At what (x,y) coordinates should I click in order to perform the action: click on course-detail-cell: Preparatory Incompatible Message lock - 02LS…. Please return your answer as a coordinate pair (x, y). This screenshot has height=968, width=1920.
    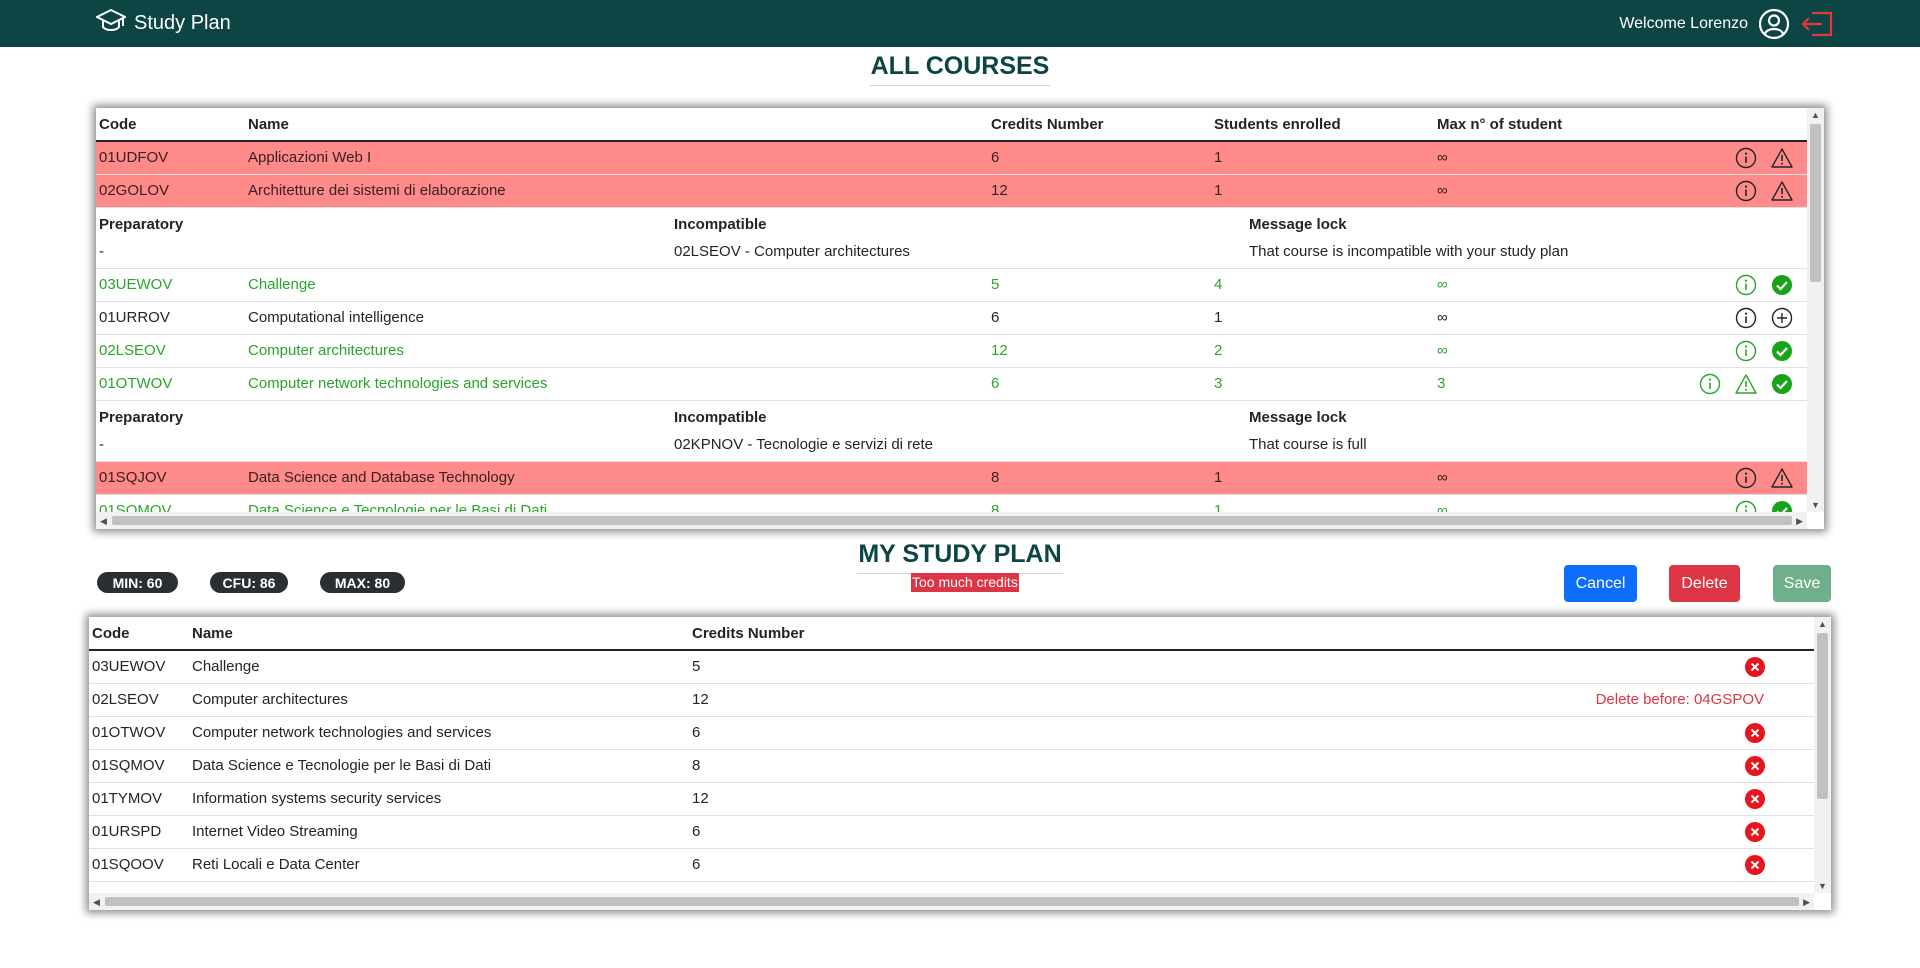
    Looking at the image, I should click on (951, 238).